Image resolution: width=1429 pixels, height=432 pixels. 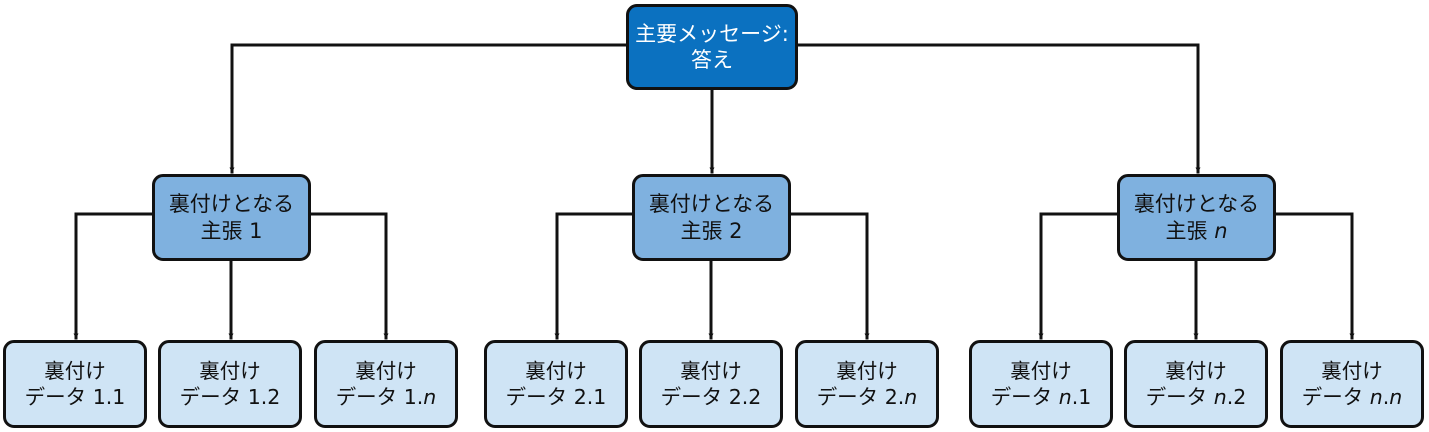 I want to click on data-box-n-1: 裏付け データ n.1, so click(x=1041, y=384).